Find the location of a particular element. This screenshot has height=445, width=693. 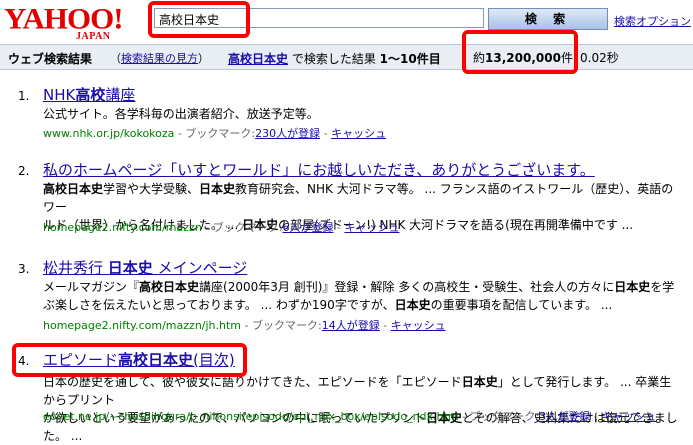

help-link-wrap: （検索結果の見方） is located at coordinates (159, 58).